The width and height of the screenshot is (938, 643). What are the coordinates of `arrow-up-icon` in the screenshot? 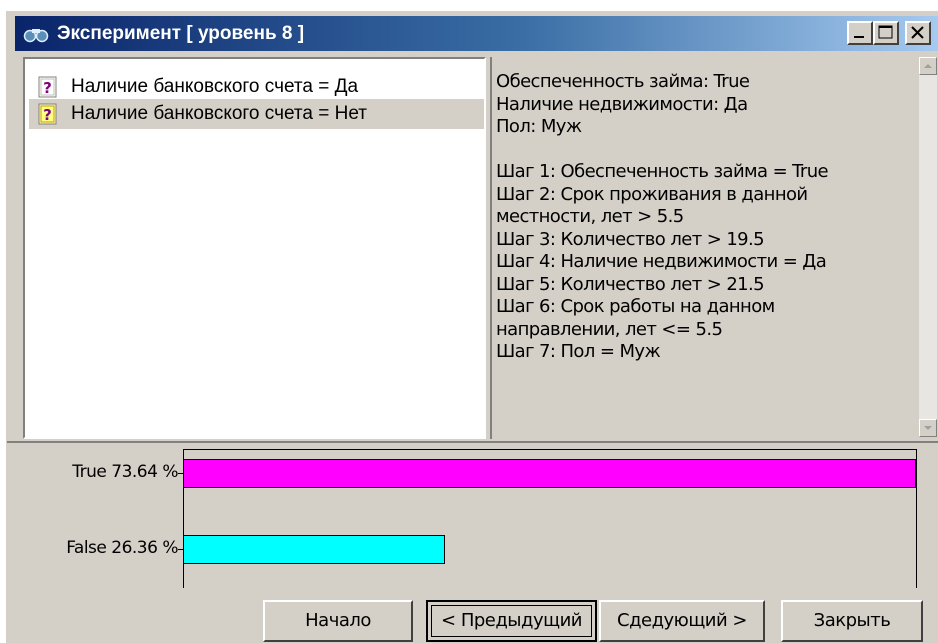 It's located at (928, 66).